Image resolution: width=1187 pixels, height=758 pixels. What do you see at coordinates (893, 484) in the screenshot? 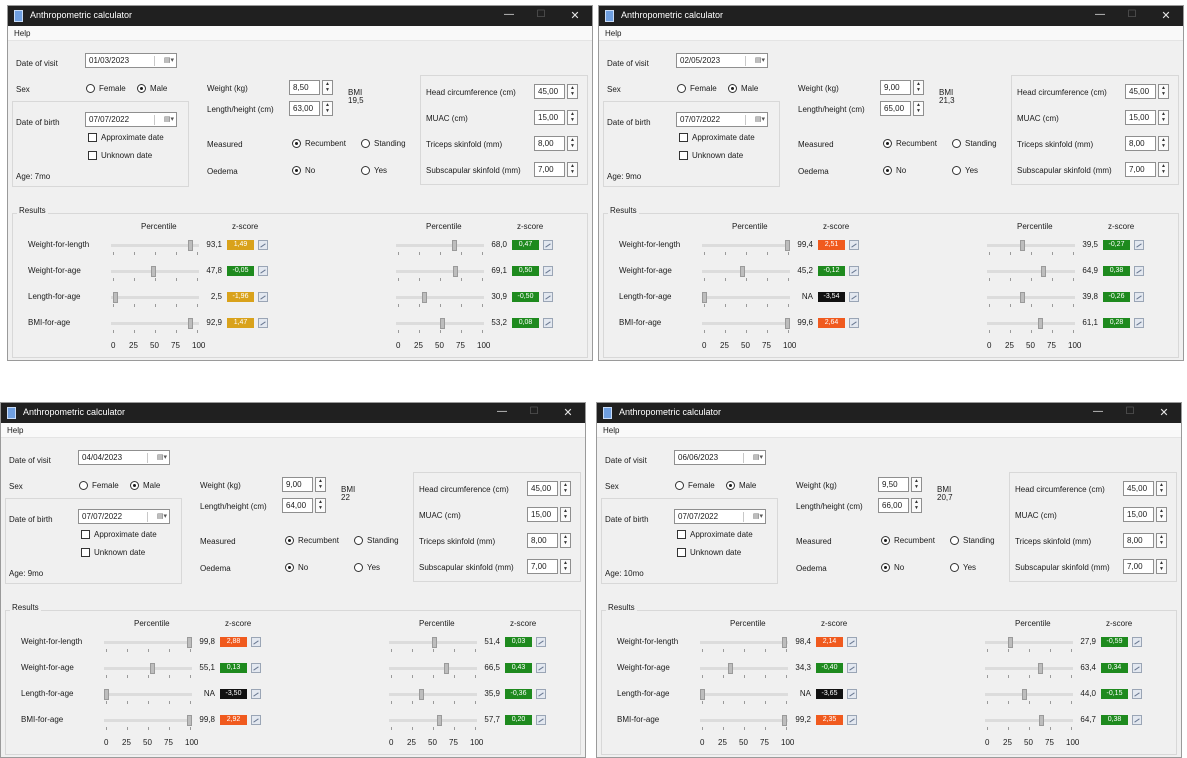
I see `weight-input: 9,50` at bounding box center [893, 484].